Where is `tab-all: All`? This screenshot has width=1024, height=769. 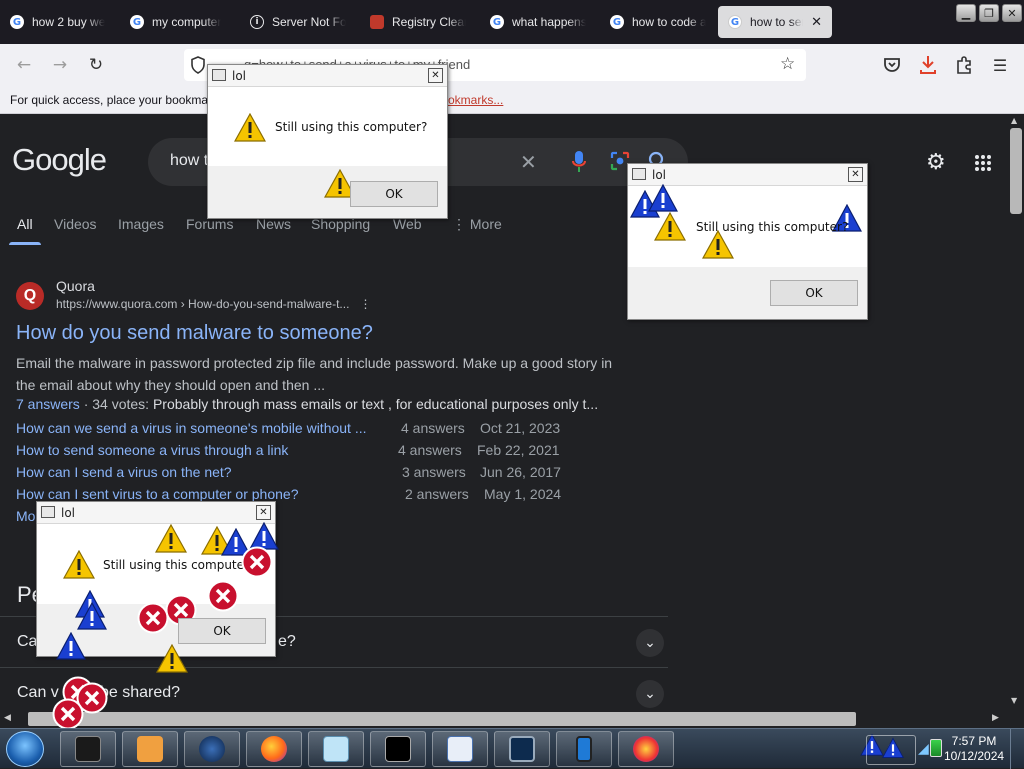
tab-all: All is located at coordinates (24, 230).